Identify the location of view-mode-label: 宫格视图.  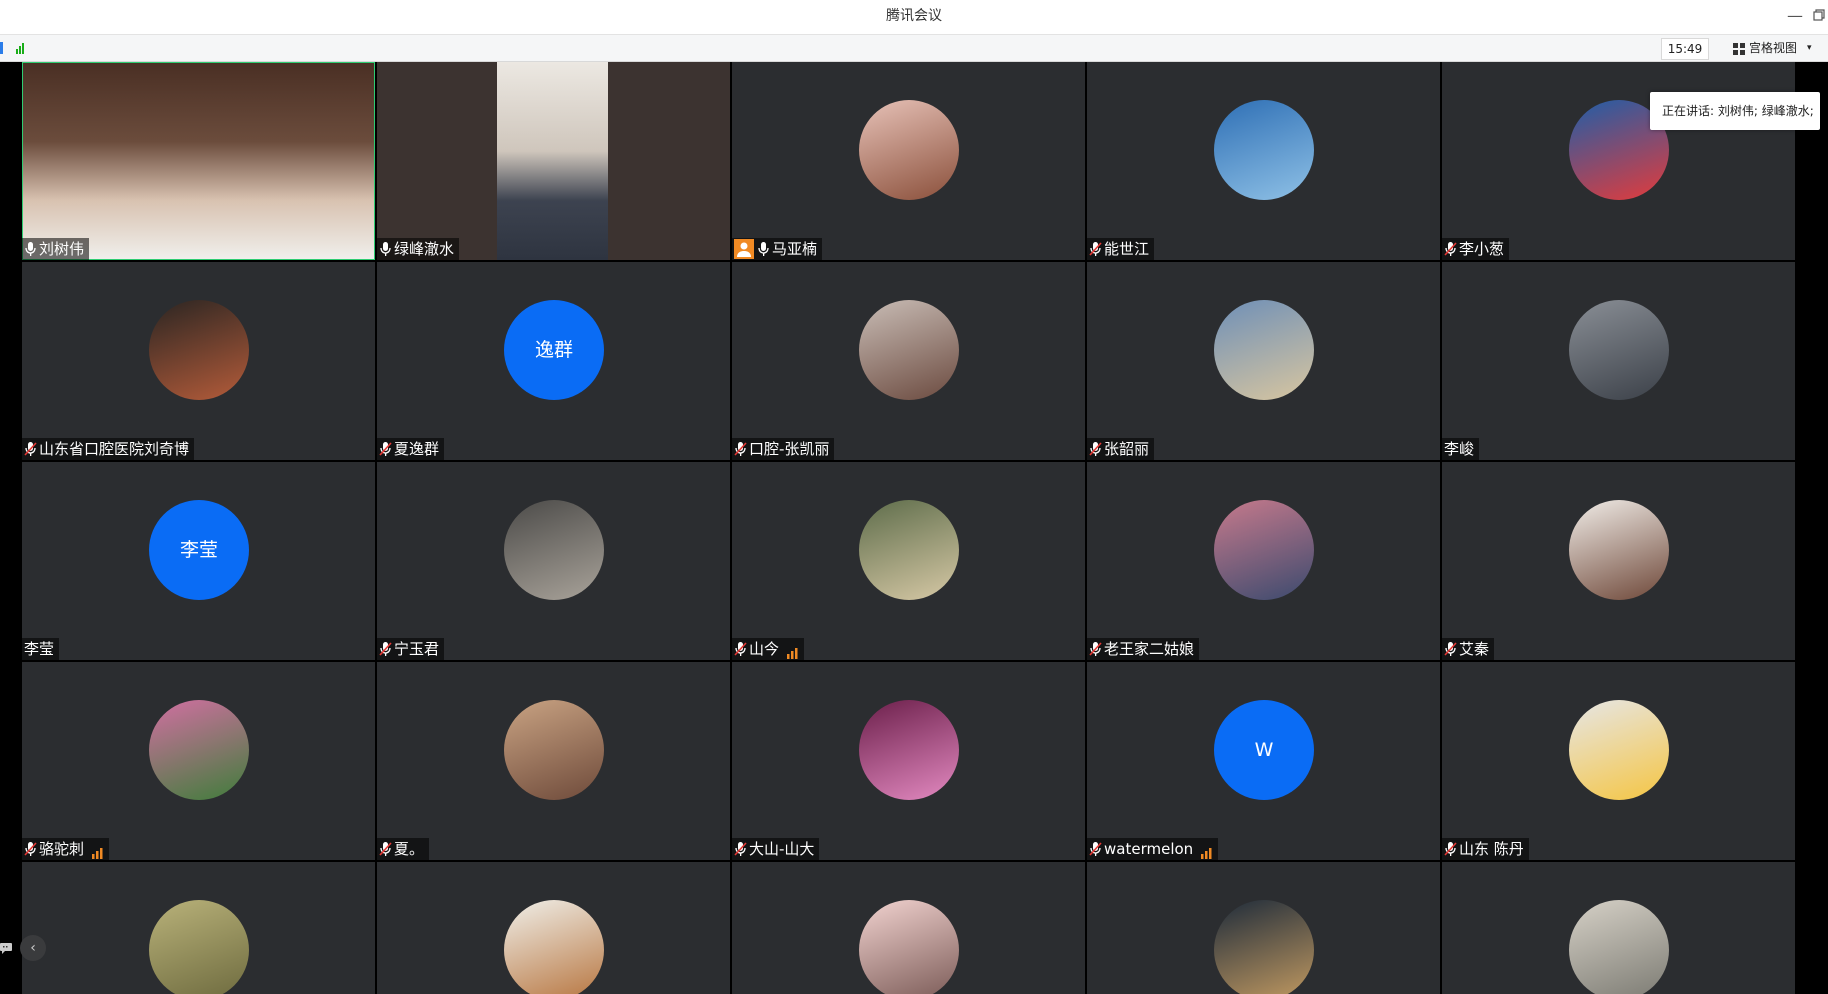
(1773, 48).